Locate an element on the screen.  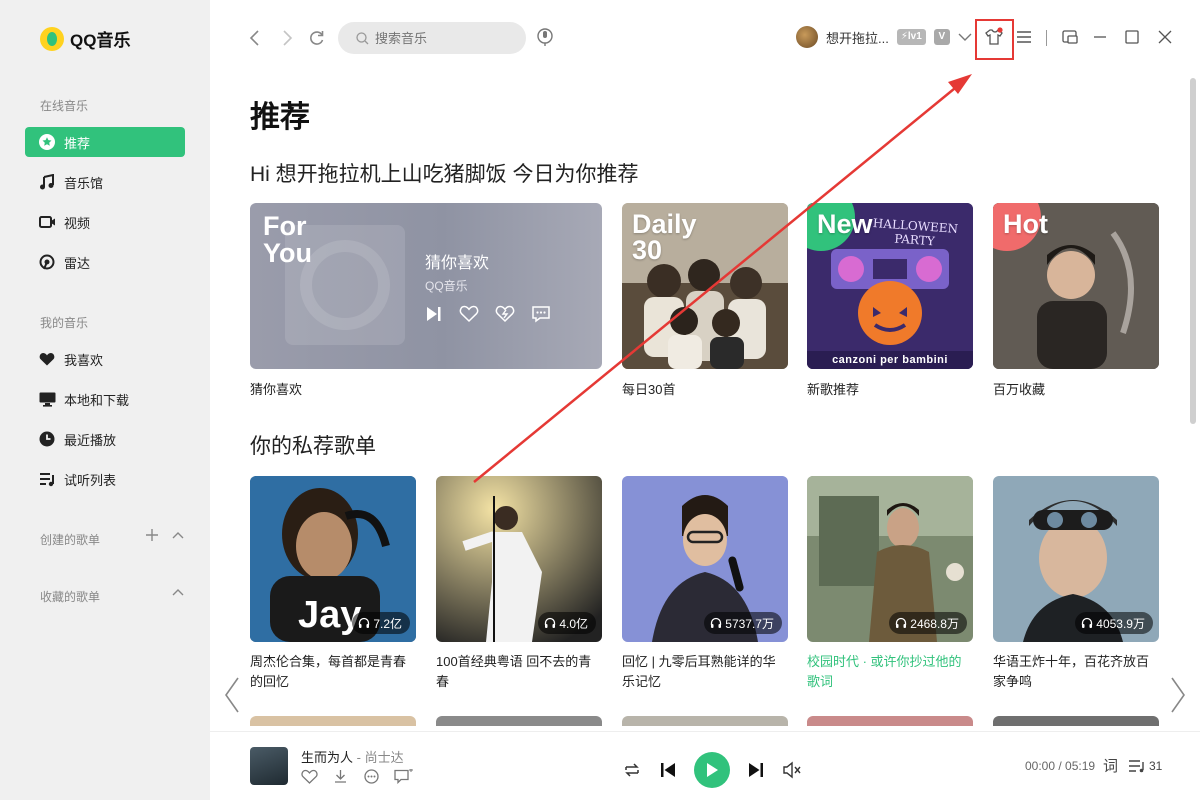
sidebar-item-recent: 最近播放 is located at coordinates (105, 439).